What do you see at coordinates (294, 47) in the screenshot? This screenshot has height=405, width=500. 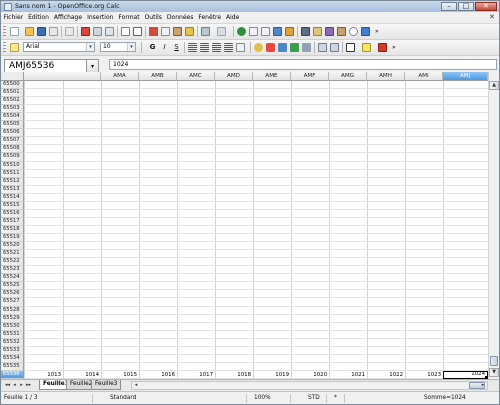 I see `add-decimal-icon` at bounding box center [294, 47].